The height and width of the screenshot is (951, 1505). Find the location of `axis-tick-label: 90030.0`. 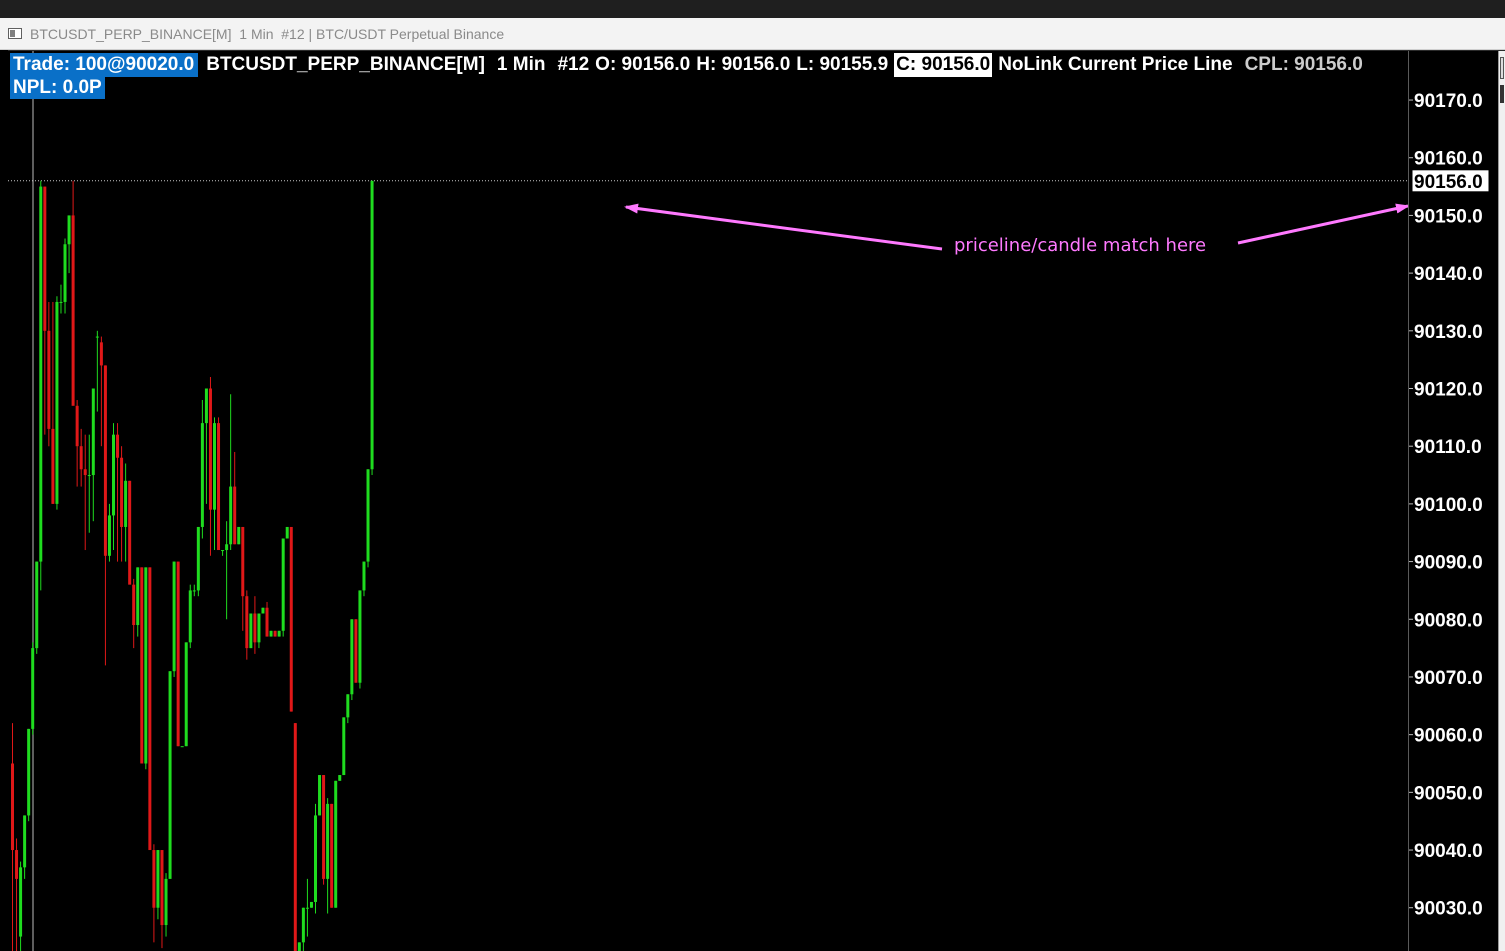

axis-tick-label: 90030.0 is located at coordinates (1448, 909).